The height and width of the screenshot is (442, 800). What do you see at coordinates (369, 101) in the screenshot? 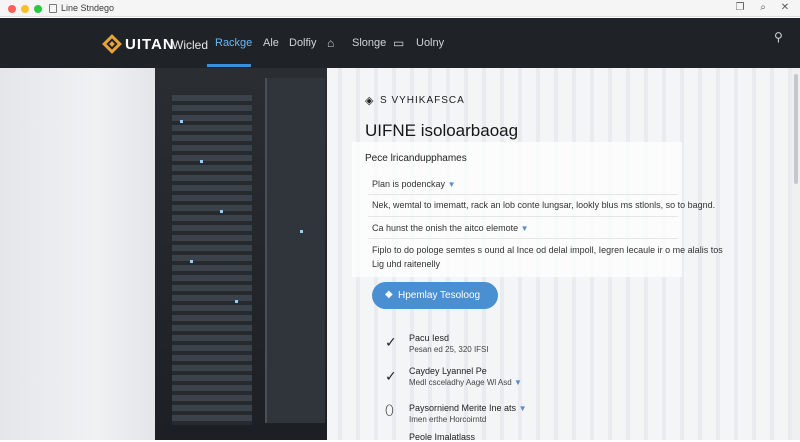
I see `diamond-icon: ◈` at bounding box center [369, 101].